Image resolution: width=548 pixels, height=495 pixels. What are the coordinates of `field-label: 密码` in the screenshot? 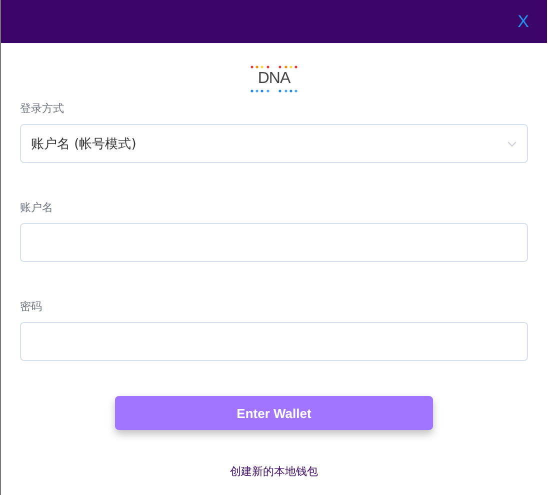 It's located at (31, 306).